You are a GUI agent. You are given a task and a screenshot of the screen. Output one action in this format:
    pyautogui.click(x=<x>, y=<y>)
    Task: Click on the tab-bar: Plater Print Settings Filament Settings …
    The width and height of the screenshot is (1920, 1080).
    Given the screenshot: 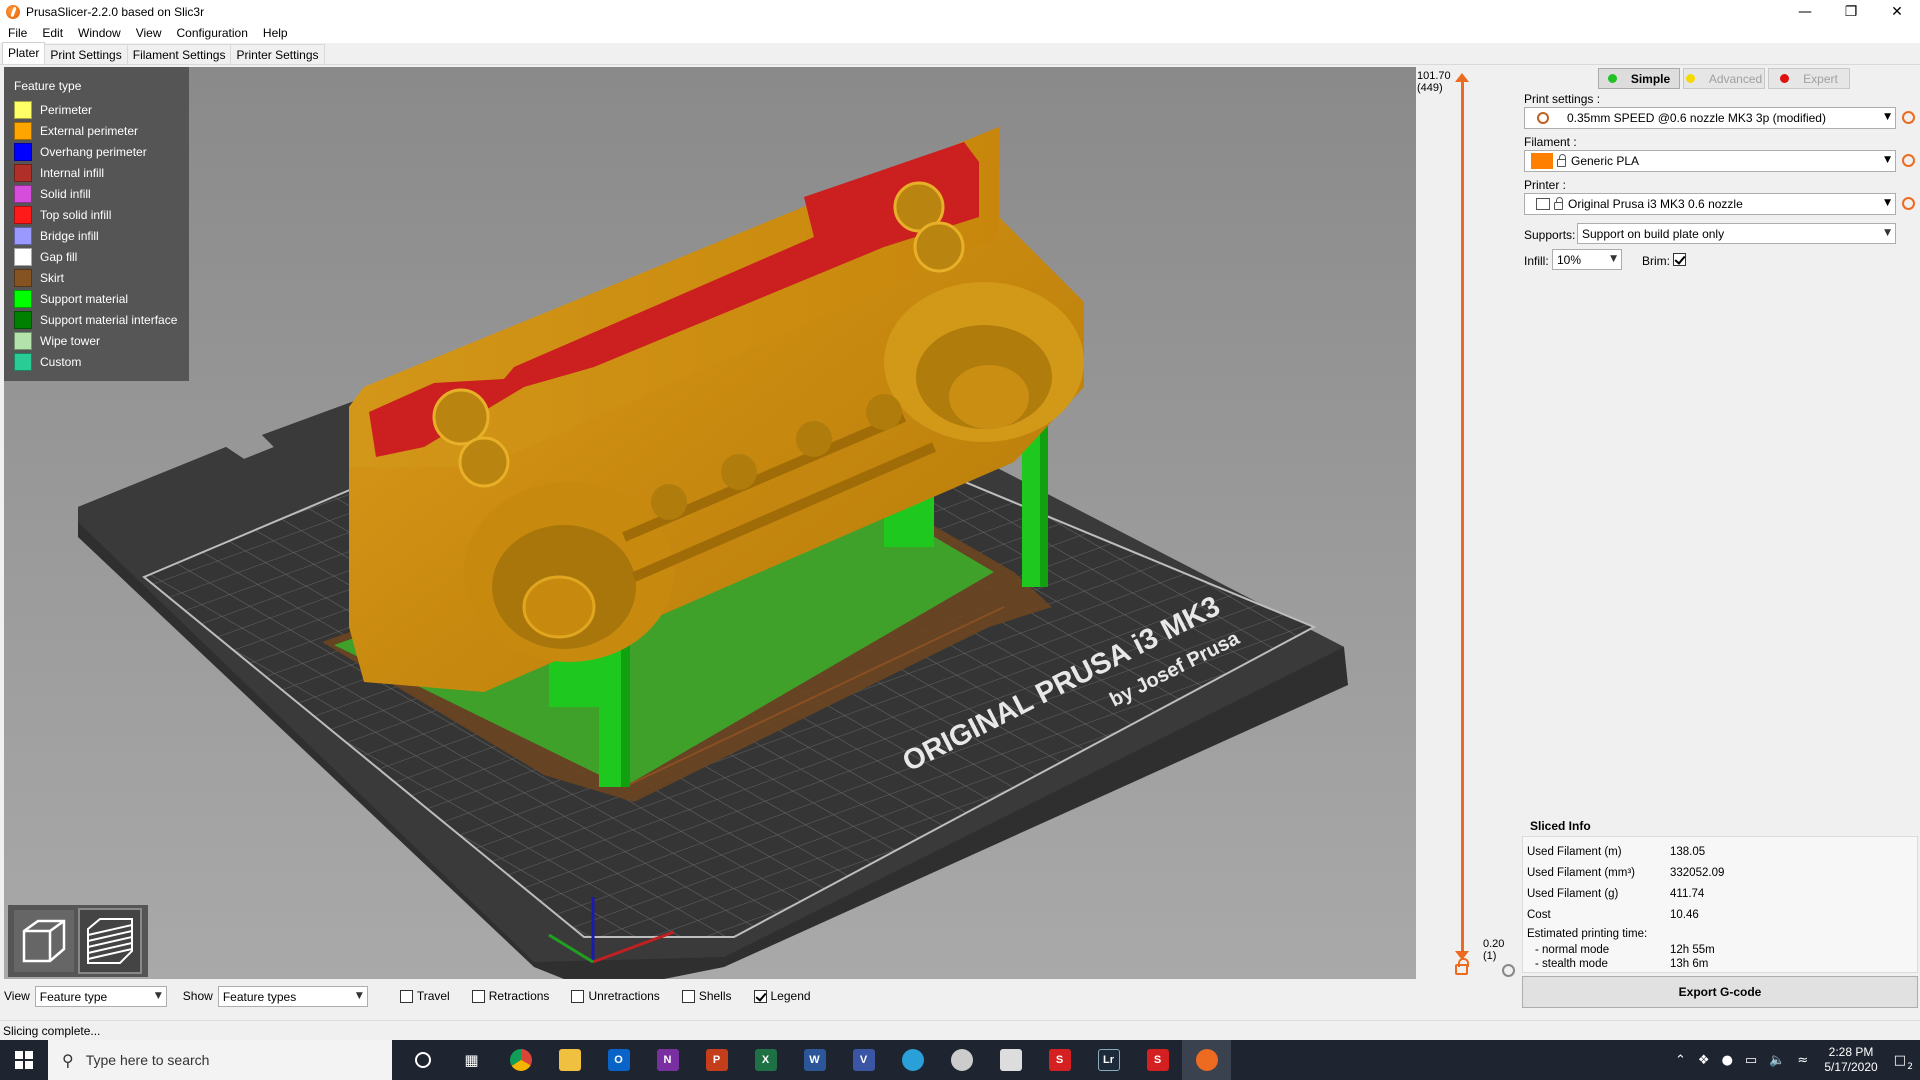 What is the action you would take?
    pyautogui.click(x=960, y=53)
    